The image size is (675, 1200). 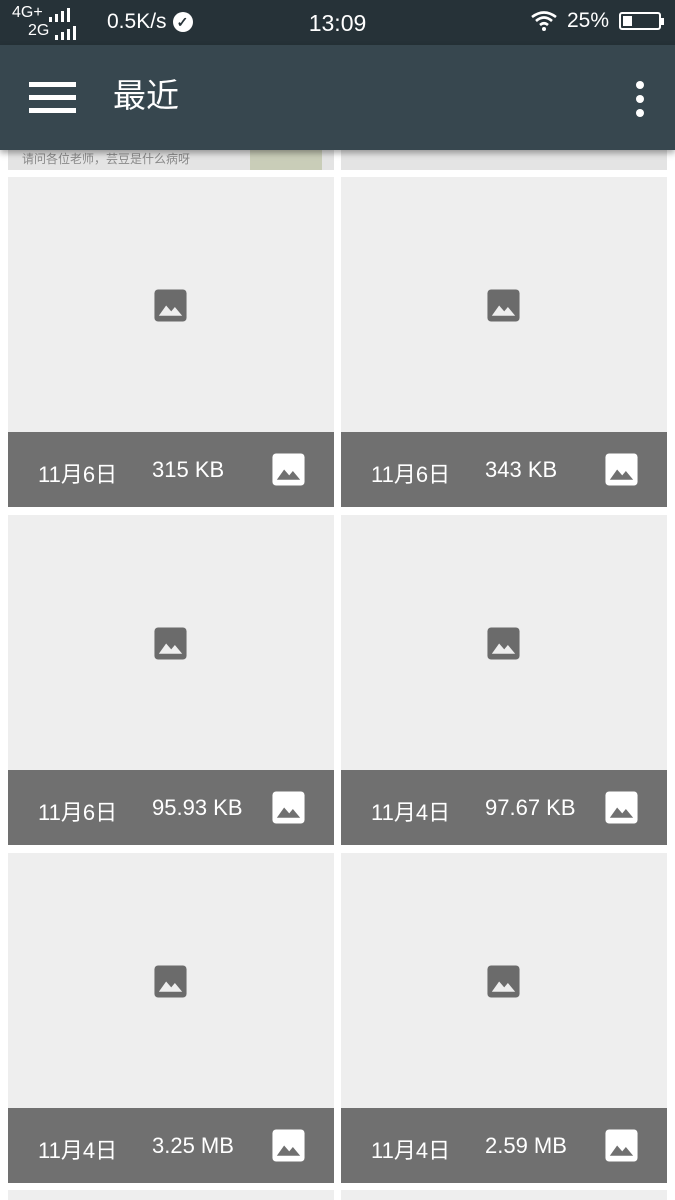 I want to click on page-title: 最近, so click(x=146, y=95).